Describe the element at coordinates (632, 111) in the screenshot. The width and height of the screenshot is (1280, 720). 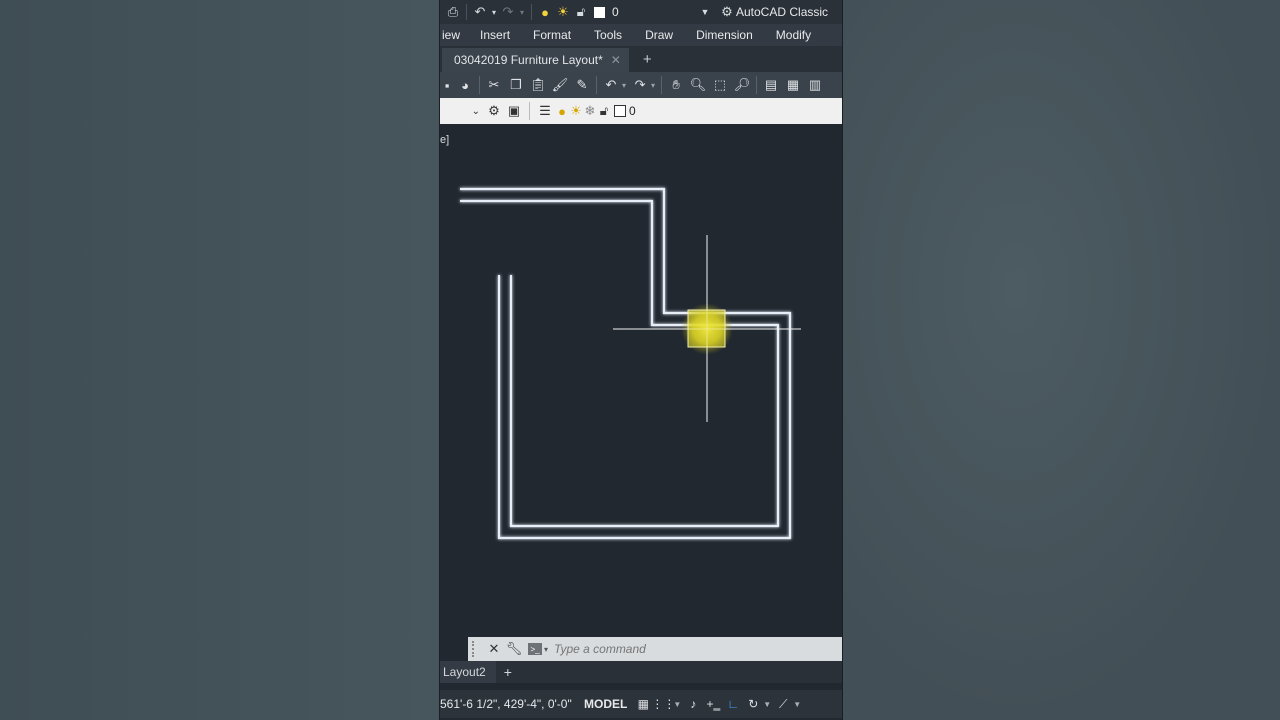
I see `layer-name: 0` at that location.